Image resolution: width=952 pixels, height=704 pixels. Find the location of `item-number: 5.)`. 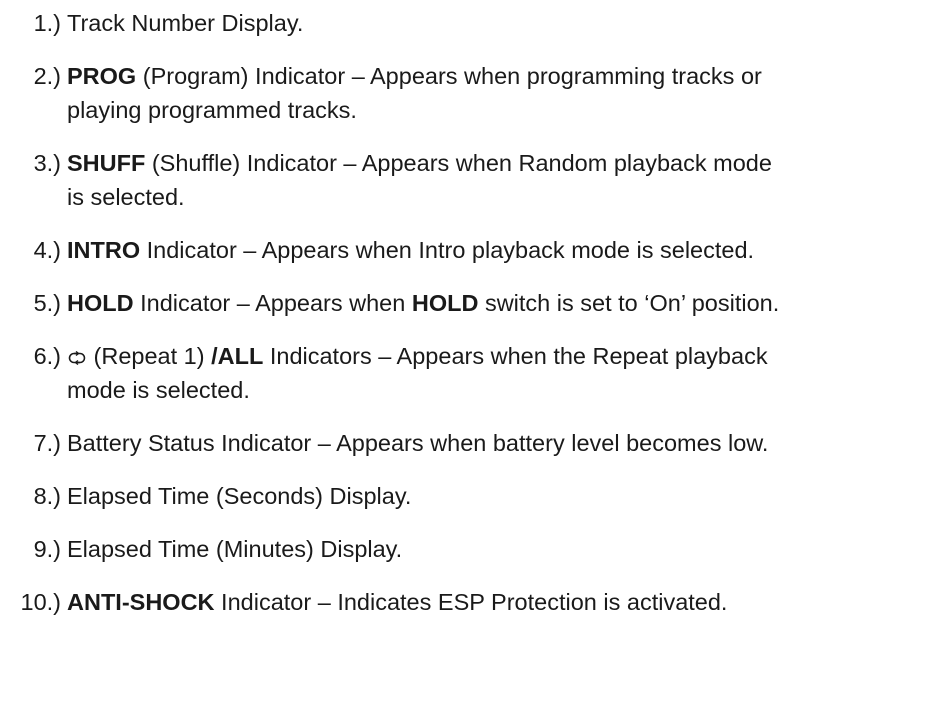

item-number: 5.) is located at coordinates (47, 303).